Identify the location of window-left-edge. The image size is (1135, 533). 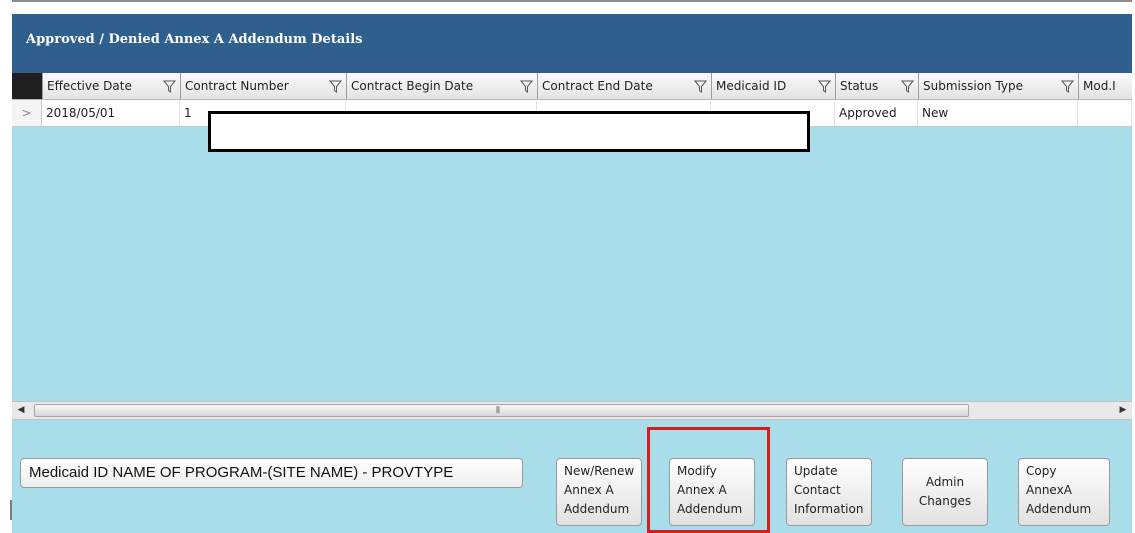
(11, 510).